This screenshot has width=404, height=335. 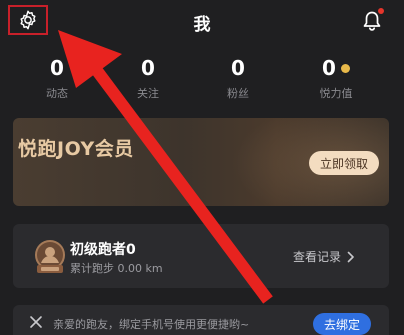 I want to click on stats-row: 0 动态 0 关注 0 粉丝 0 悦力值, so click(x=202, y=80).